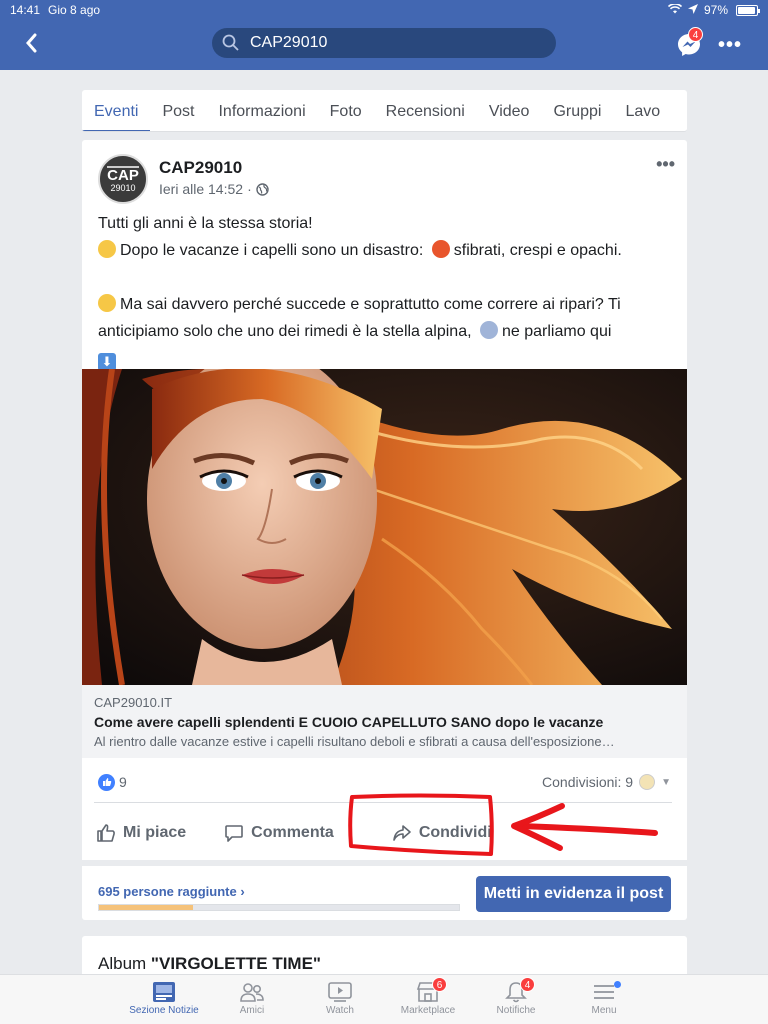 This screenshot has width=768, height=1024. What do you see at coordinates (604, 1010) in the screenshot?
I see `tab-menu-label: Menu` at bounding box center [604, 1010].